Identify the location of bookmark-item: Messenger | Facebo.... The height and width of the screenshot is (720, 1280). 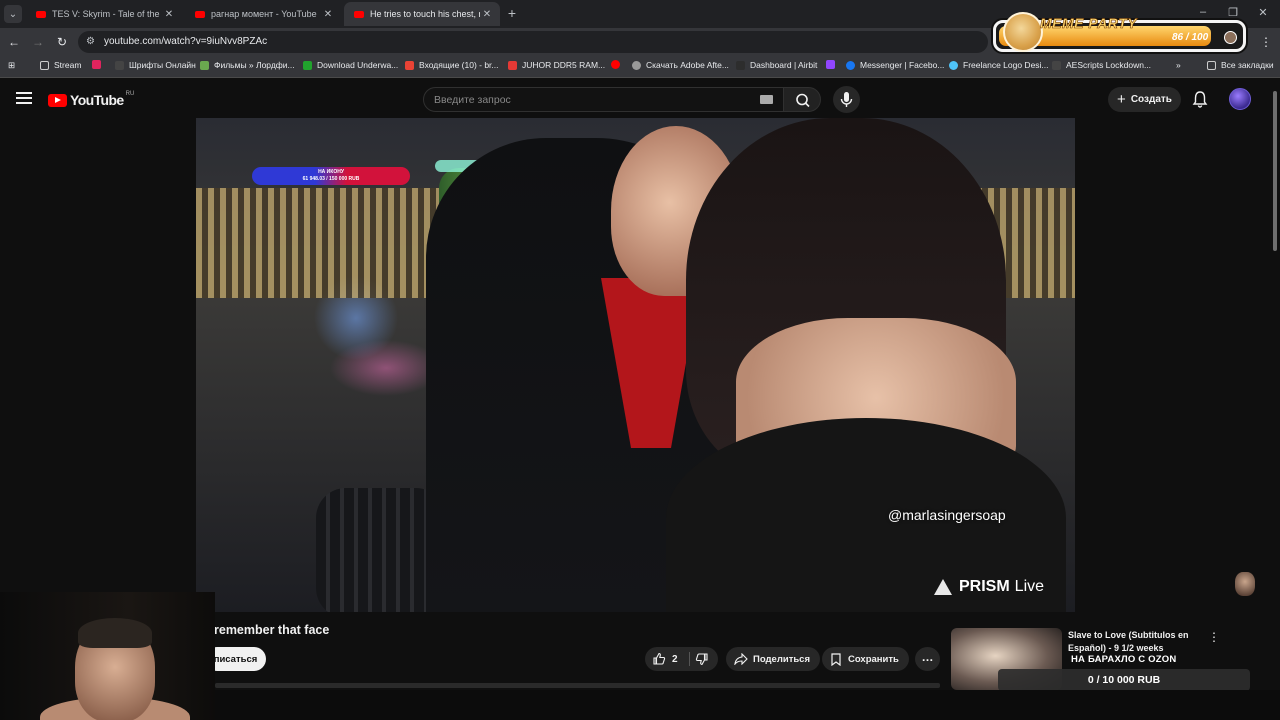
(895, 65).